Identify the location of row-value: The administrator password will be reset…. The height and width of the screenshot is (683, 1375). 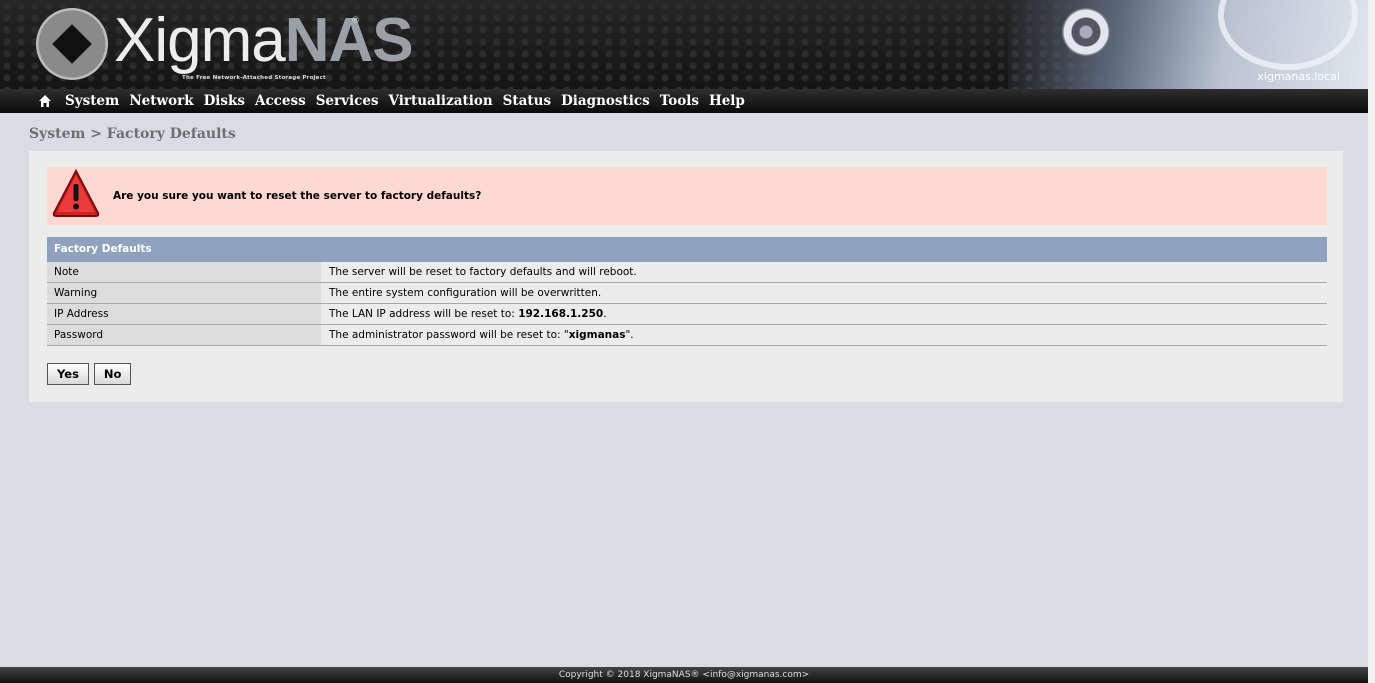
(825, 335).